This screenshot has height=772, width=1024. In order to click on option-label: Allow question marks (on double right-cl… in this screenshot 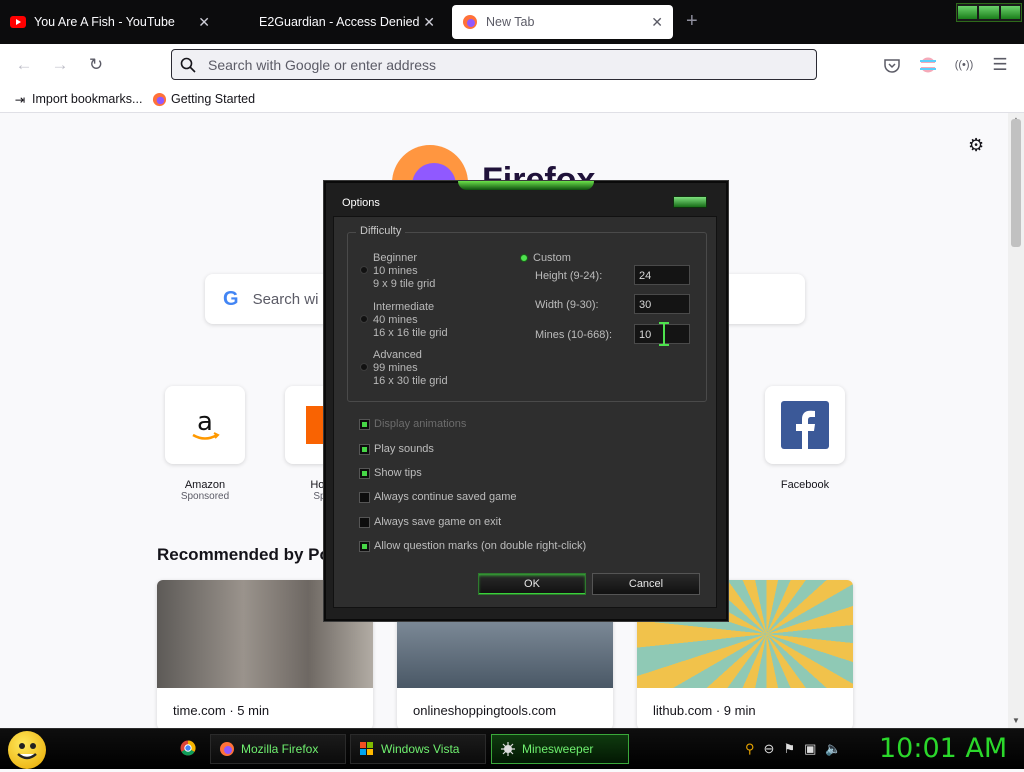, I will do `click(480, 546)`.